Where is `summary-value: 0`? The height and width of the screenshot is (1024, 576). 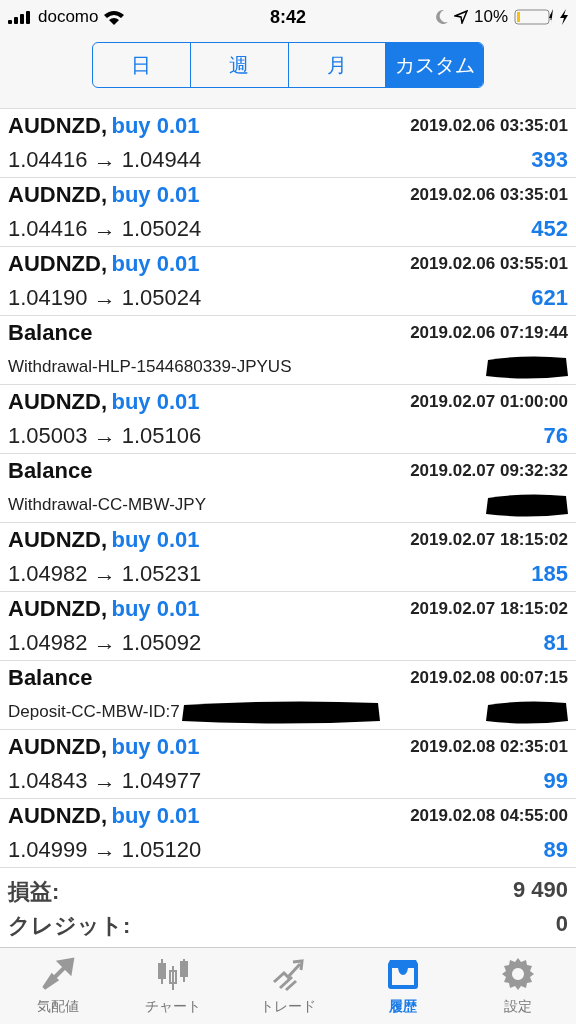
summary-value: 0 is located at coordinates (561, 924).